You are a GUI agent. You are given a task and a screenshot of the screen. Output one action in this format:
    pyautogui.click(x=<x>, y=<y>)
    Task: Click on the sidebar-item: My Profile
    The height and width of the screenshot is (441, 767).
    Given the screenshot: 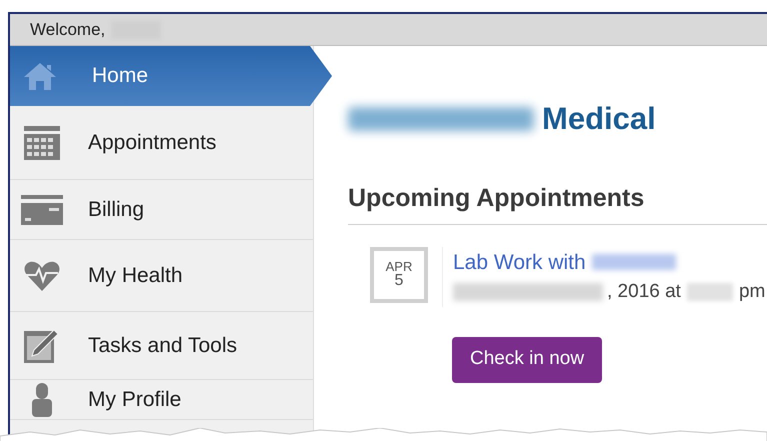 What is the action you would take?
    pyautogui.click(x=161, y=400)
    